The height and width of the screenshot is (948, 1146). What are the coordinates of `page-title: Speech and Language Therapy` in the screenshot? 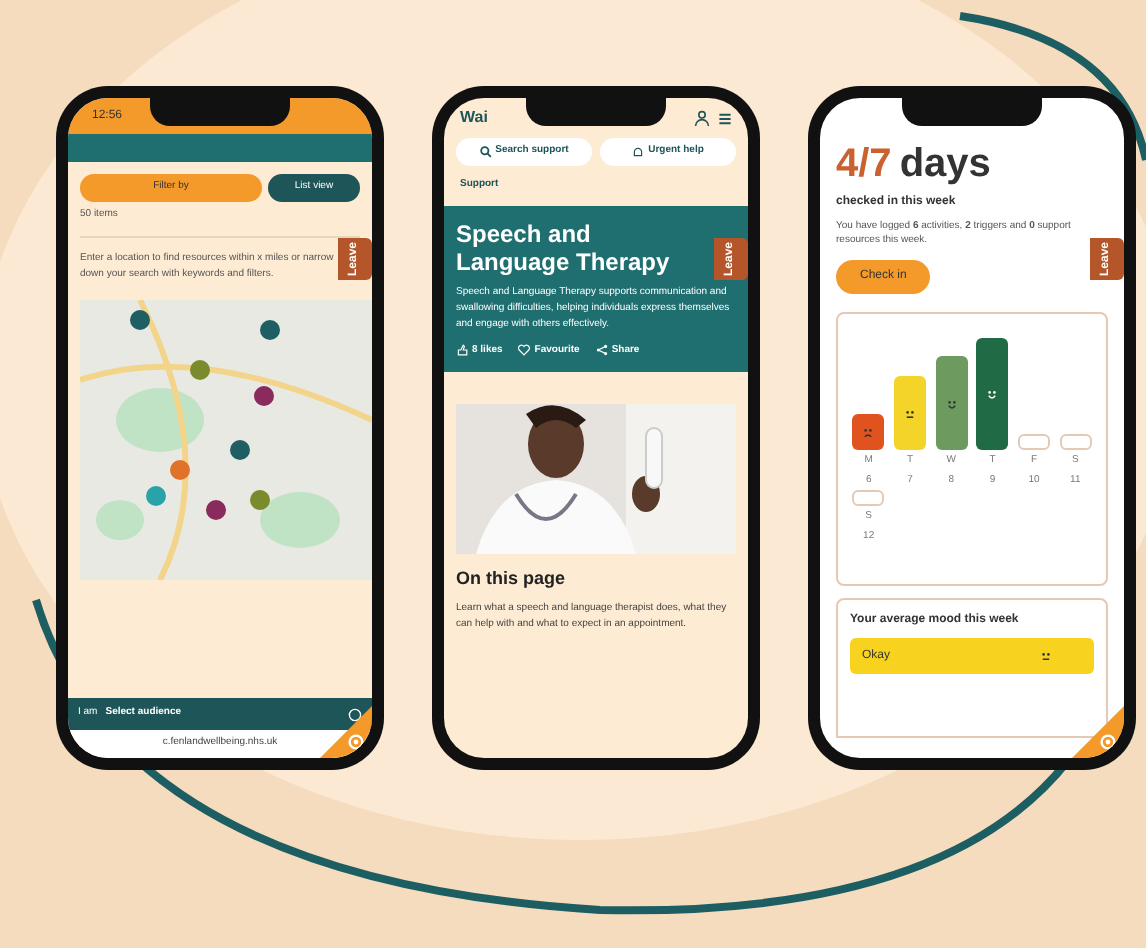 It's located at (564, 247).